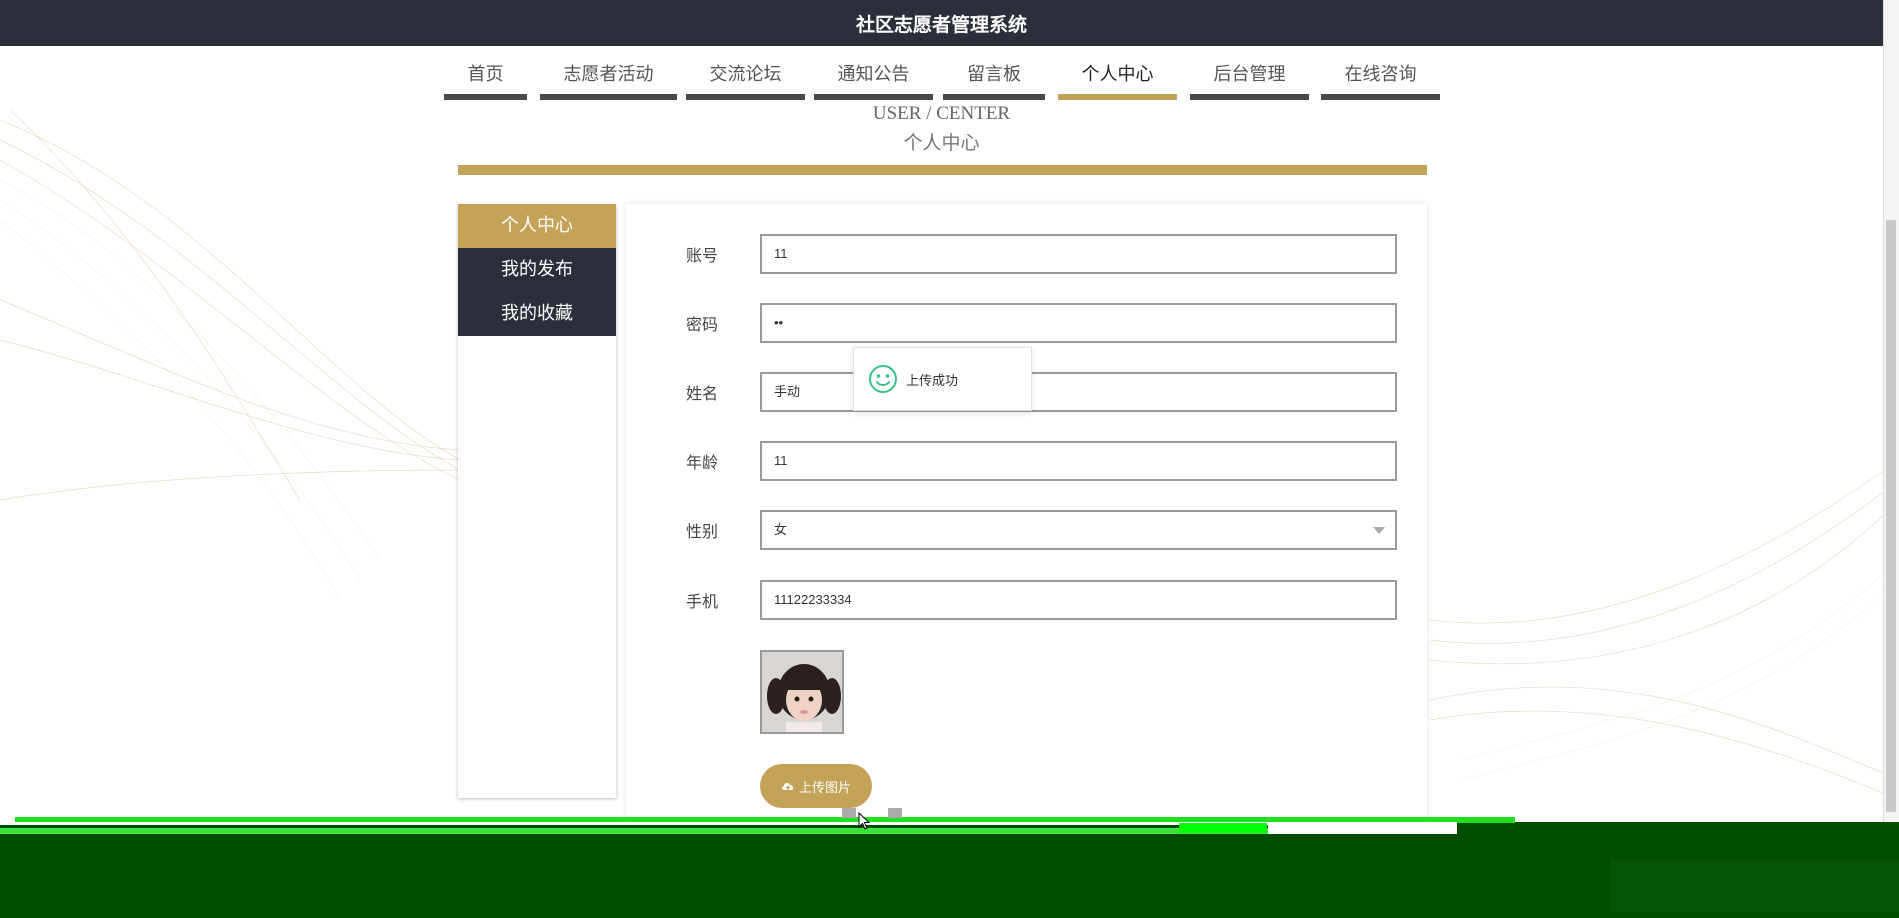  Describe the element at coordinates (883, 379) in the screenshot. I see `smile-icon` at that location.